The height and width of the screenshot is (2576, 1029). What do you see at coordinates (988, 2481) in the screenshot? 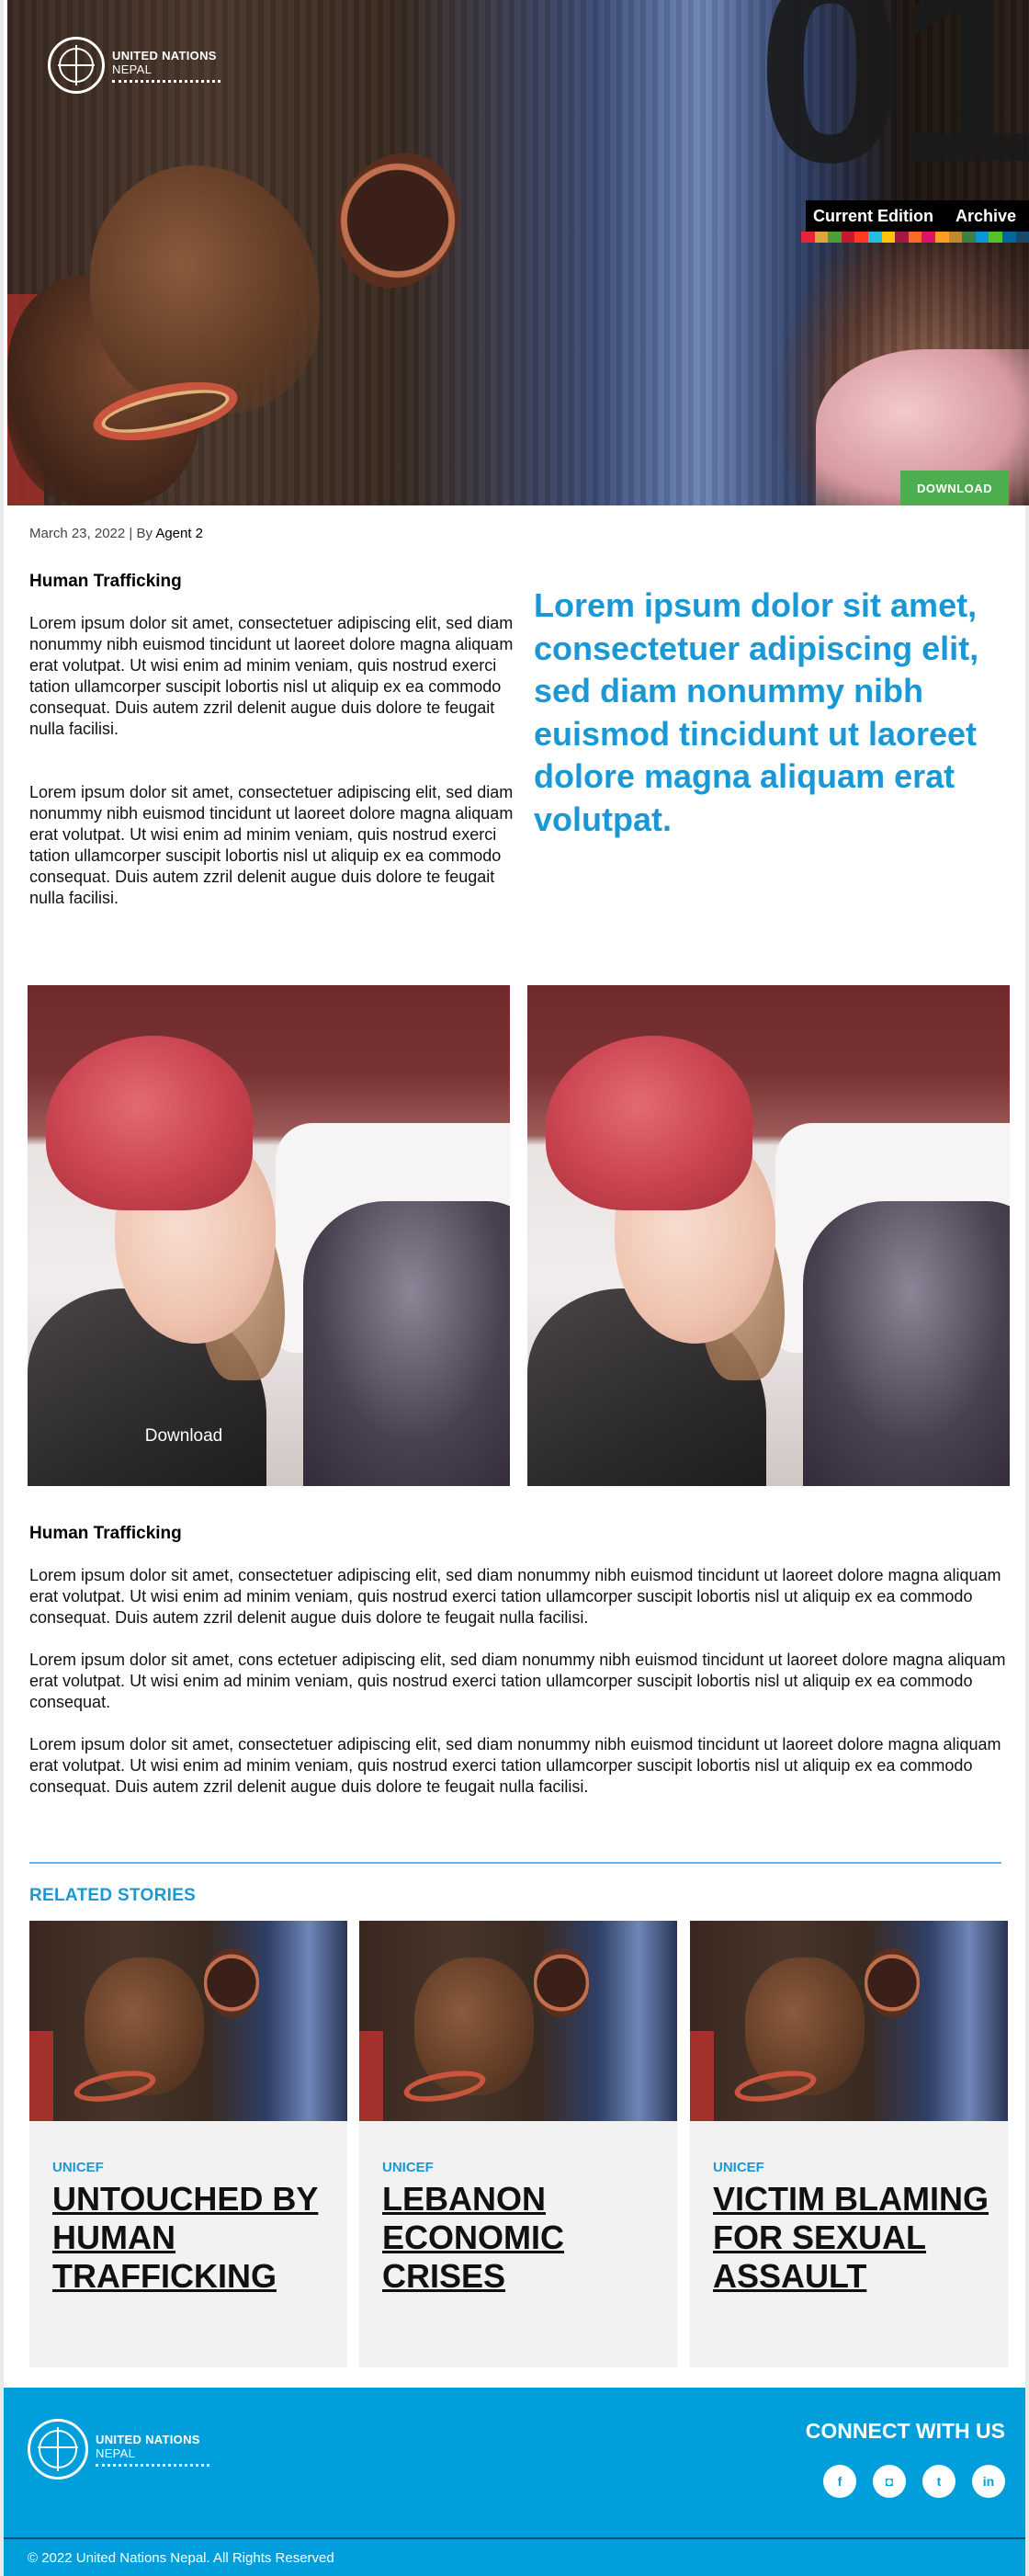
I see `linkedin-icon: in` at bounding box center [988, 2481].